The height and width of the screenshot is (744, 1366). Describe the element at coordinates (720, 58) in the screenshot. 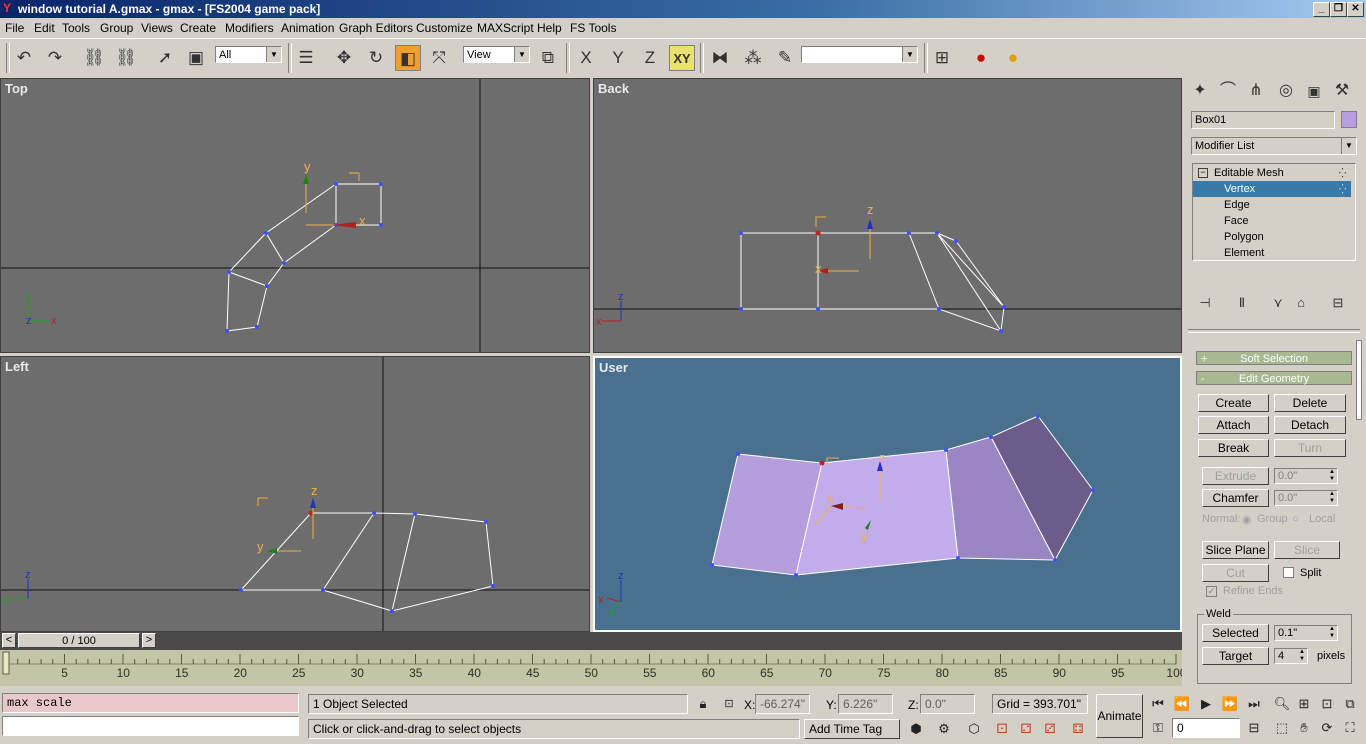

I see `mirror-icon: ⧓` at that location.